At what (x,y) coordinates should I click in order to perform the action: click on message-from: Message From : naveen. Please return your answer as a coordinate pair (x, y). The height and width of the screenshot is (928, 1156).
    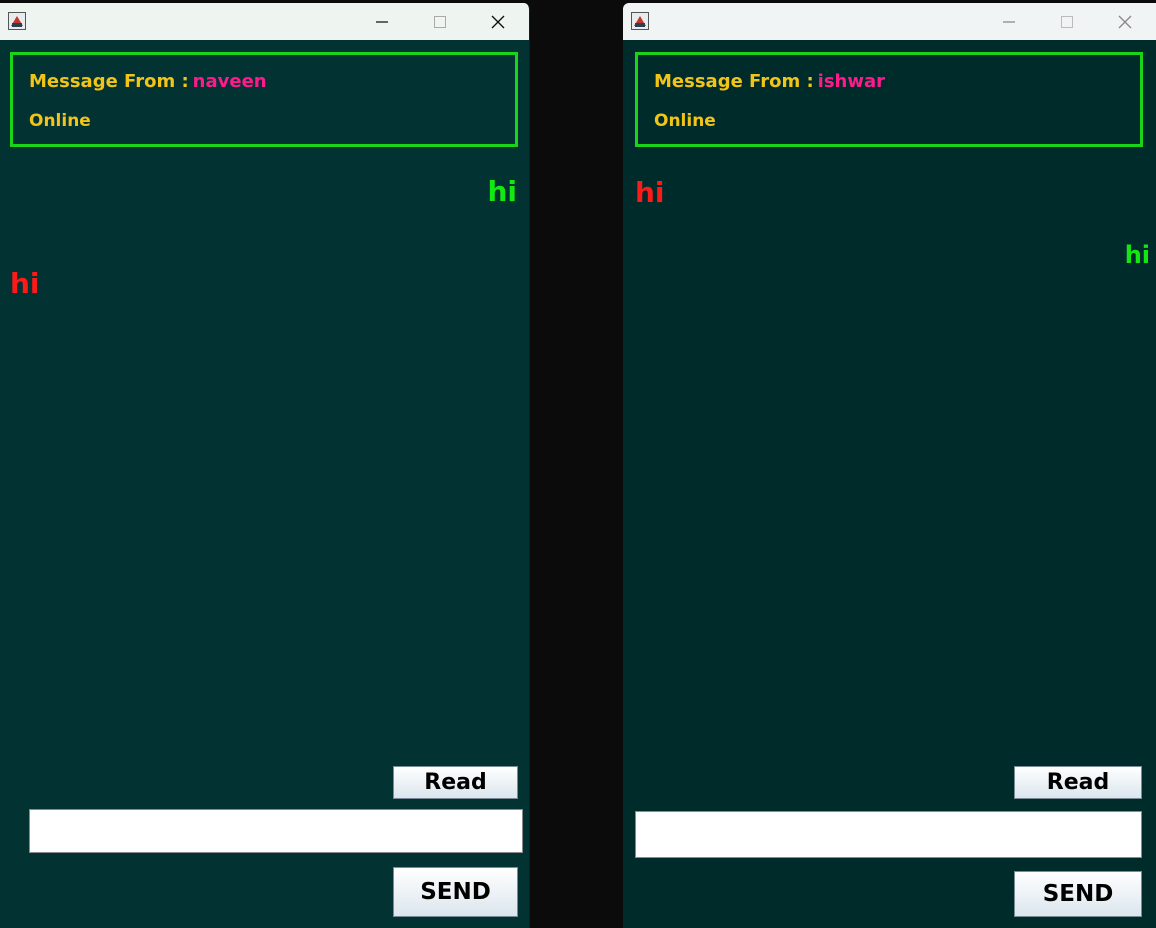
    Looking at the image, I should click on (148, 81).